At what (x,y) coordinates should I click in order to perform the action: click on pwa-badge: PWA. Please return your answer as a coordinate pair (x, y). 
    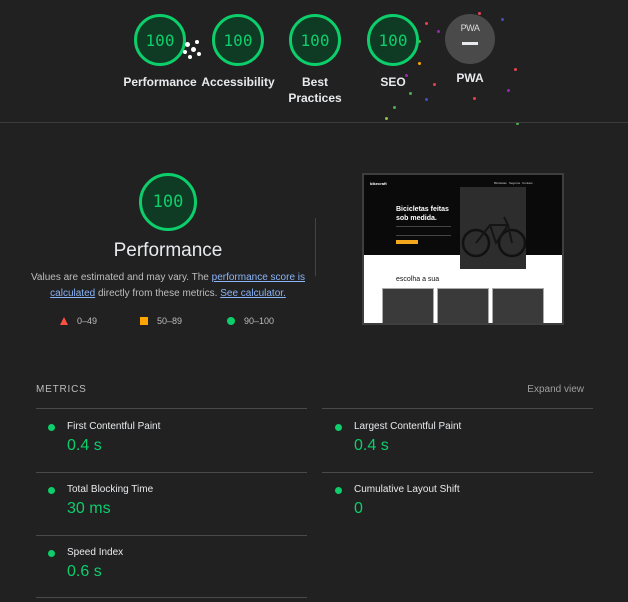
    Looking at the image, I should click on (470, 39).